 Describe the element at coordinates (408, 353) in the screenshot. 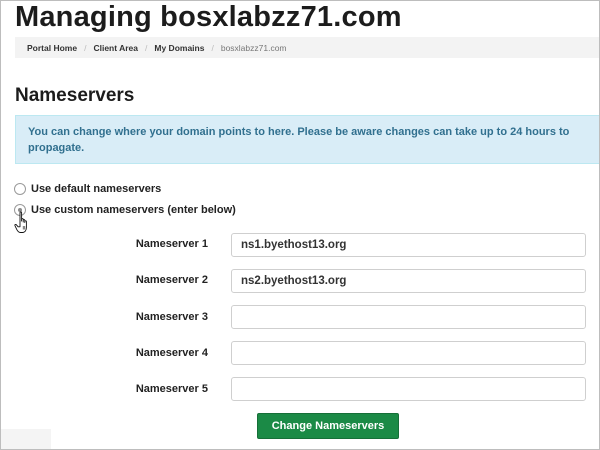

I see `nameserver-4-input` at that location.